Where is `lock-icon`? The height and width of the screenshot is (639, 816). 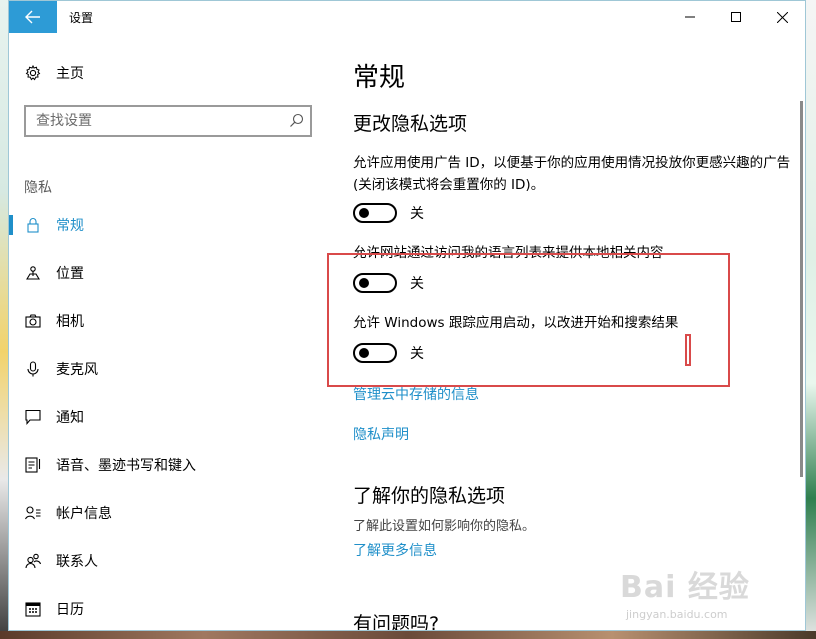 lock-icon is located at coordinates (33, 225).